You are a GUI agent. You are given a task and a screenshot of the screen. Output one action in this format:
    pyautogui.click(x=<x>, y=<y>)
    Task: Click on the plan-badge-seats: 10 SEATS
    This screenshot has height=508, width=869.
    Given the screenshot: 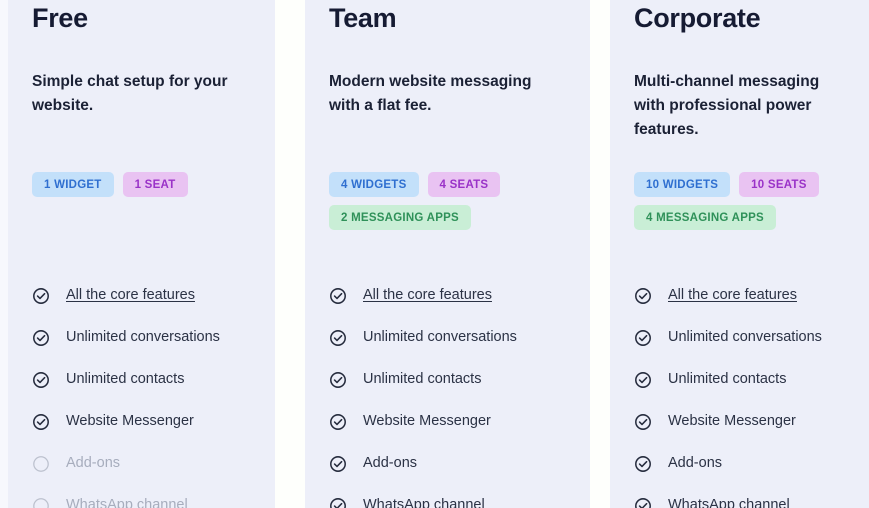 What is the action you would take?
    pyautogui.click(x=779, y=184)
    